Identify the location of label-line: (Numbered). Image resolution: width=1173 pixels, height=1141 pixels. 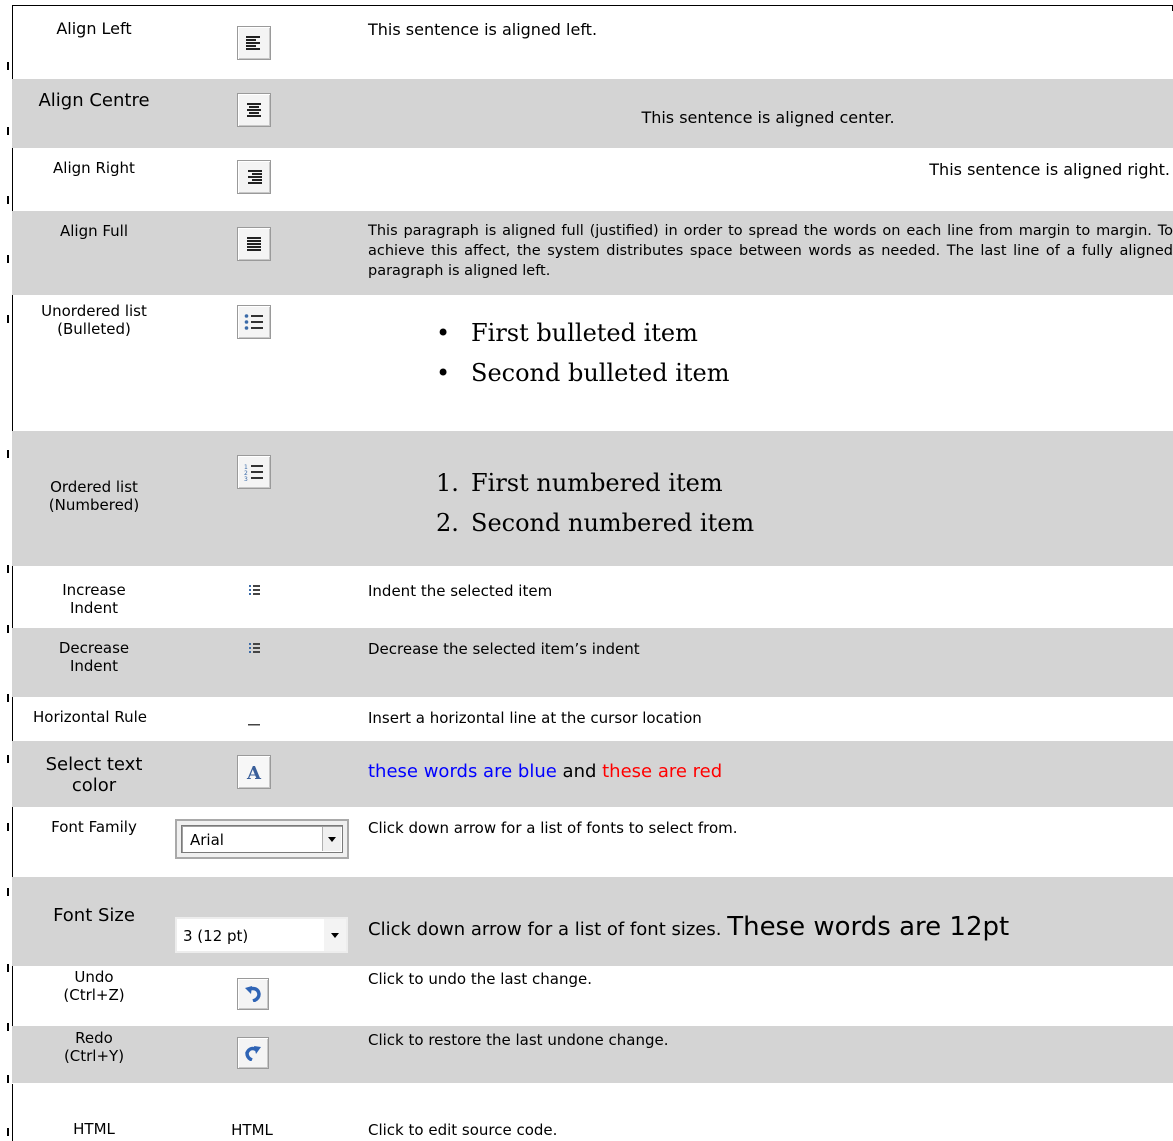
(94, 504).